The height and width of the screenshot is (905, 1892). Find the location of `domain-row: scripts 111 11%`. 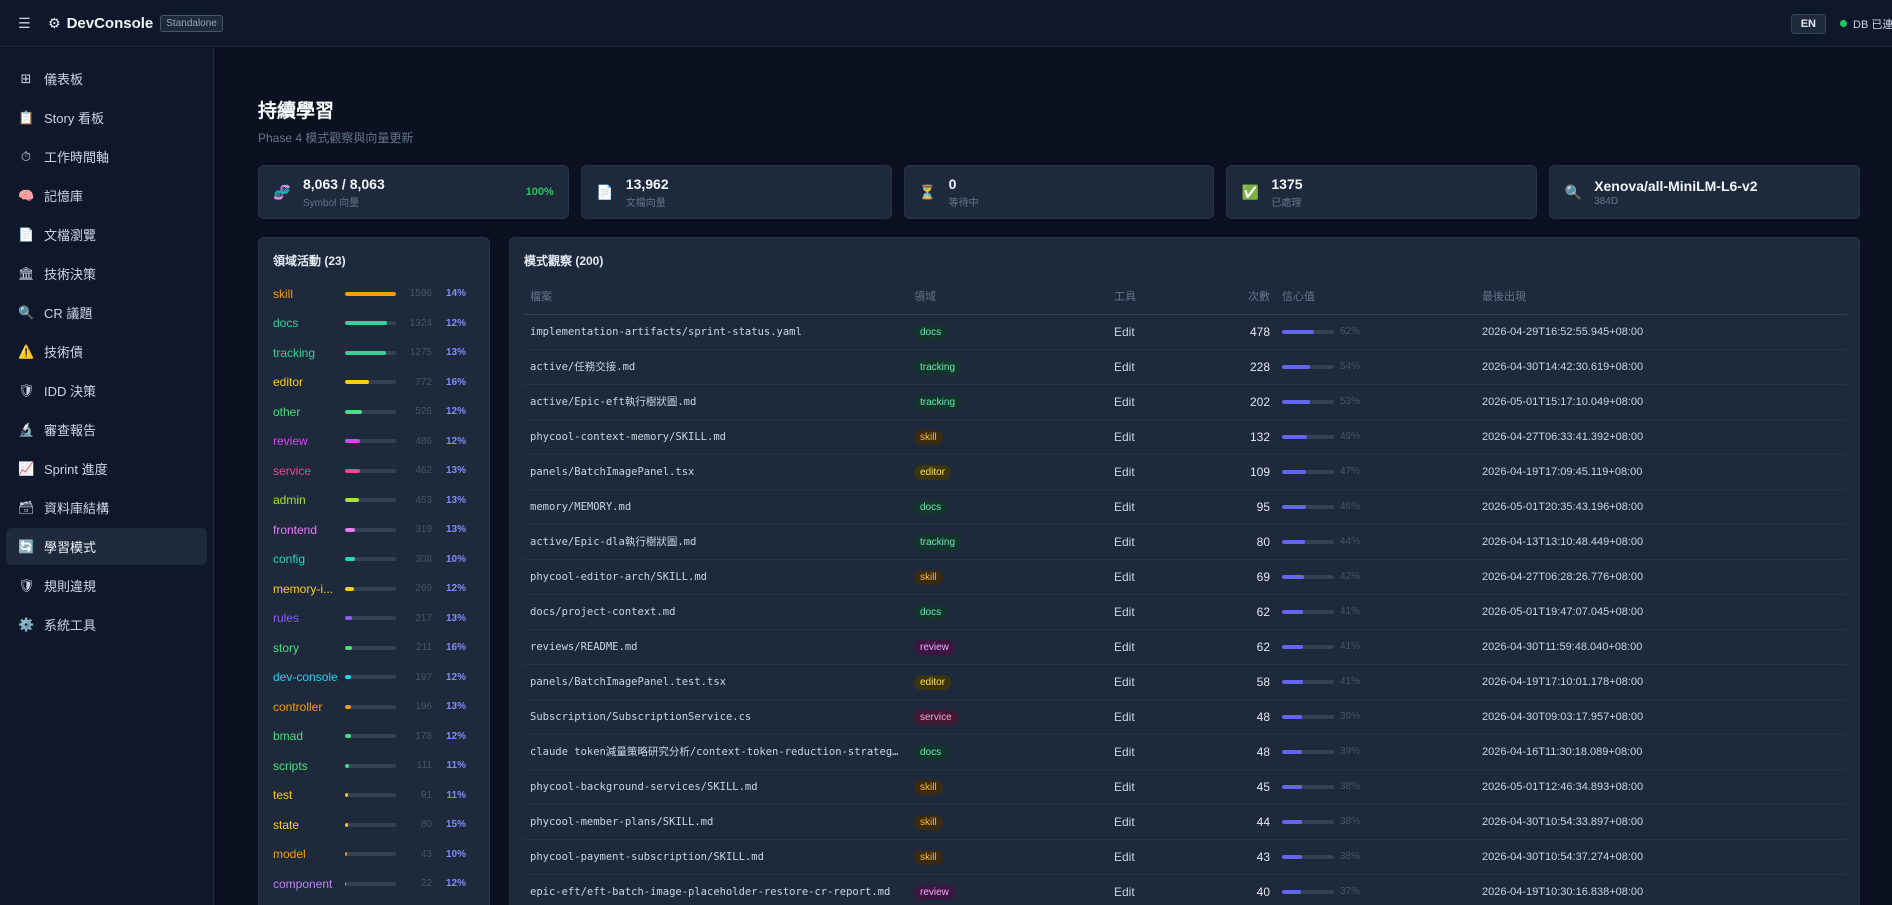

domain-row: scripts 111 11% is located at coordinates (374, 766).